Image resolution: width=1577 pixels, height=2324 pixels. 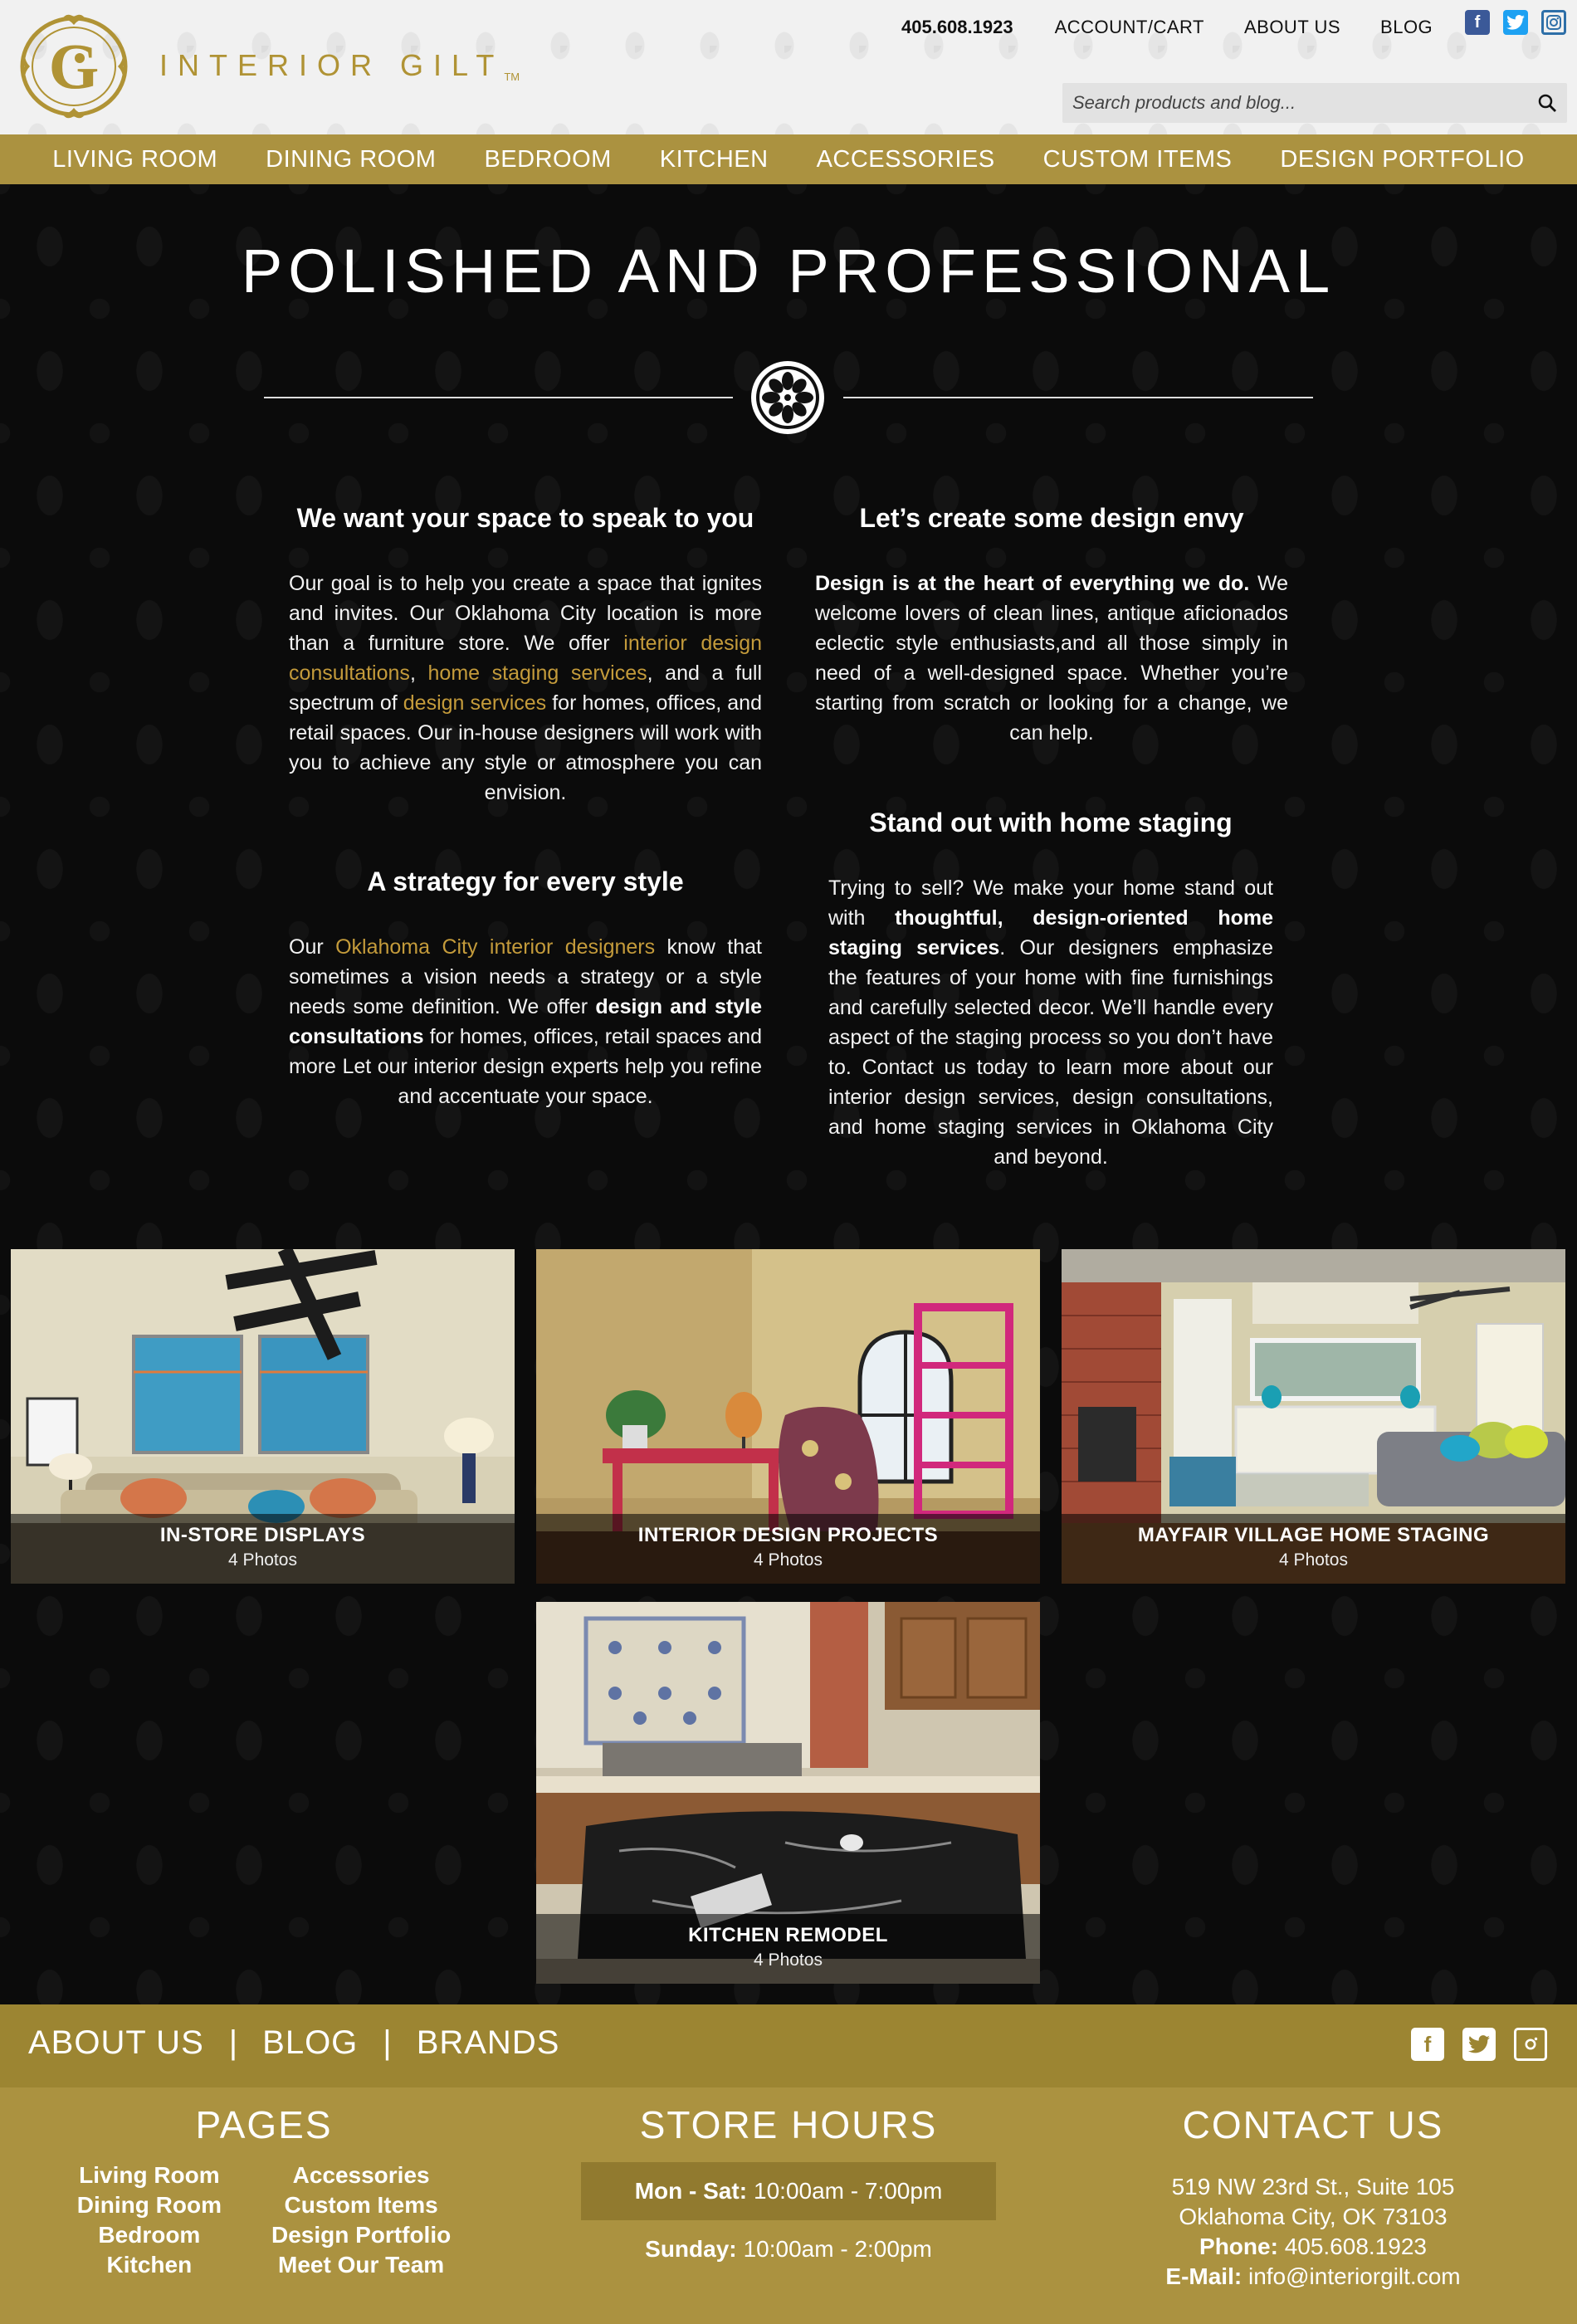 I want to click on footer-page-link: Kitchen, so click(x=150, y=2265).